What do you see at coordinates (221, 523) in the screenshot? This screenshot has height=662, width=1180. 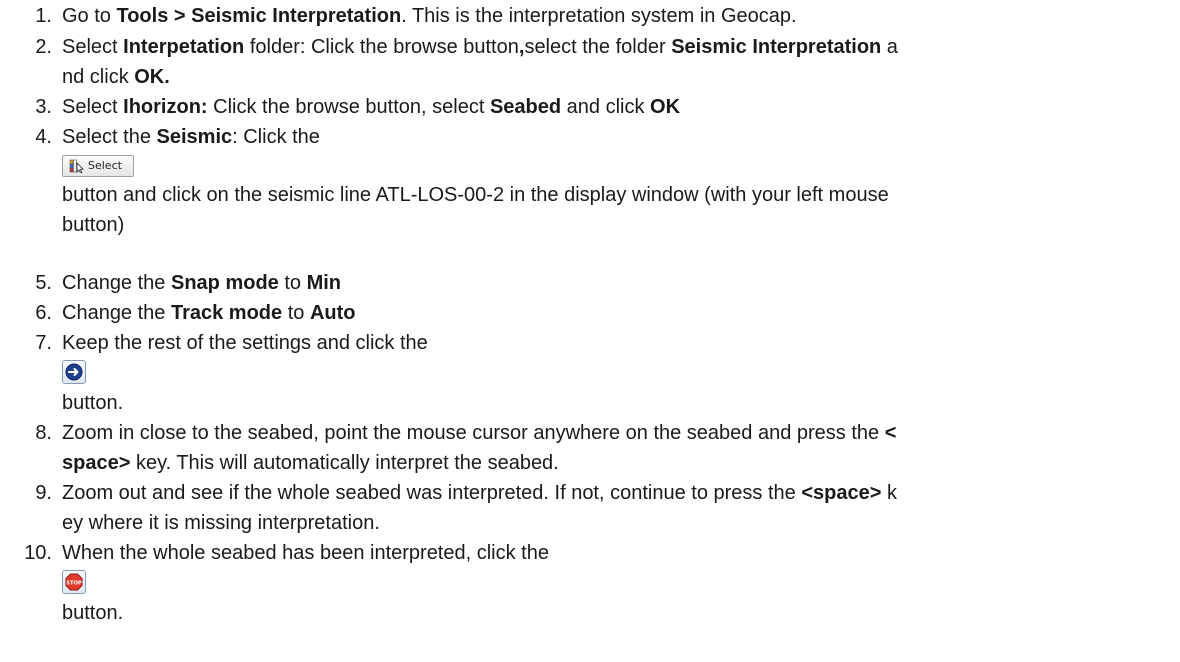 I see `text: ey where it is missing interpretation.` at bounding box center [221, 523].